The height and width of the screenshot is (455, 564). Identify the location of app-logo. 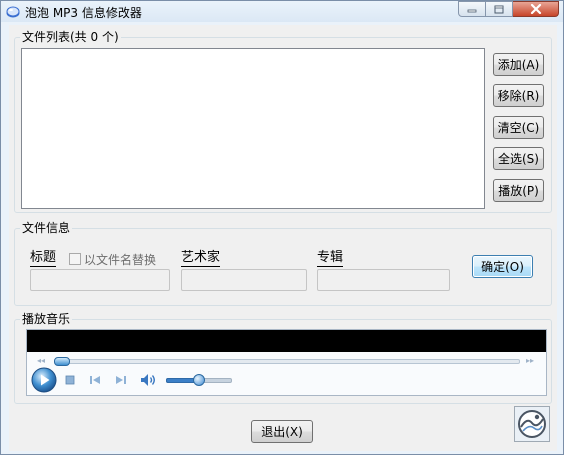
(532, 424).